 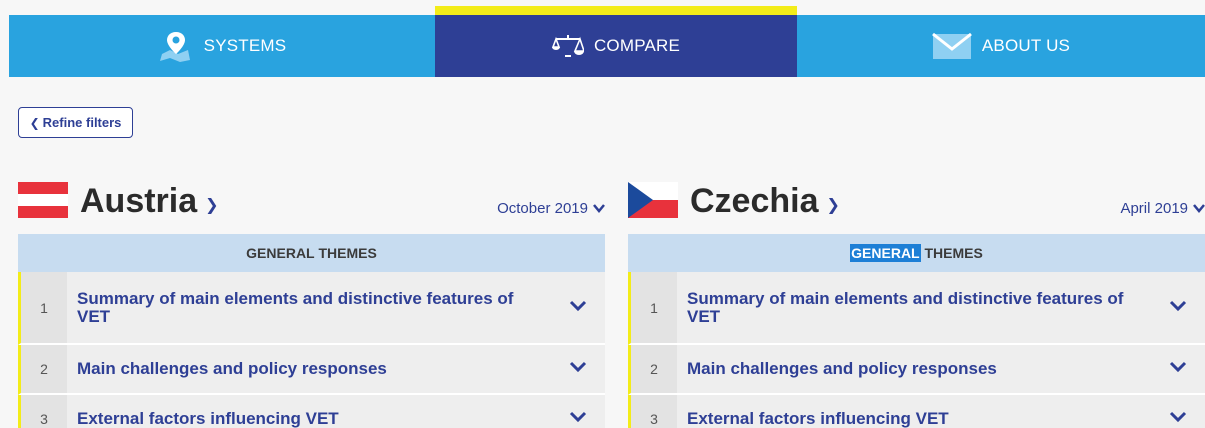 I want to click on refine-filters-button: ❮ Refine filters, so click(x=75, y=122).